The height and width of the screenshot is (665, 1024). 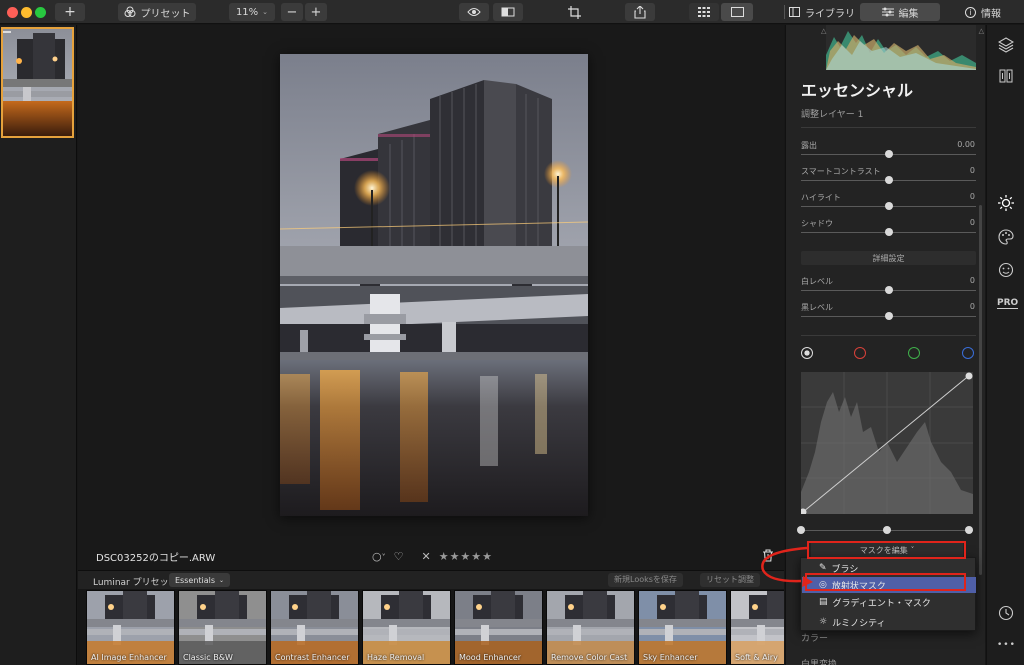 What do you see at coordinates (830, 14) in the screenshot?
I see `tab-library-label: ライブラリ` at bounding box center [830, 14].